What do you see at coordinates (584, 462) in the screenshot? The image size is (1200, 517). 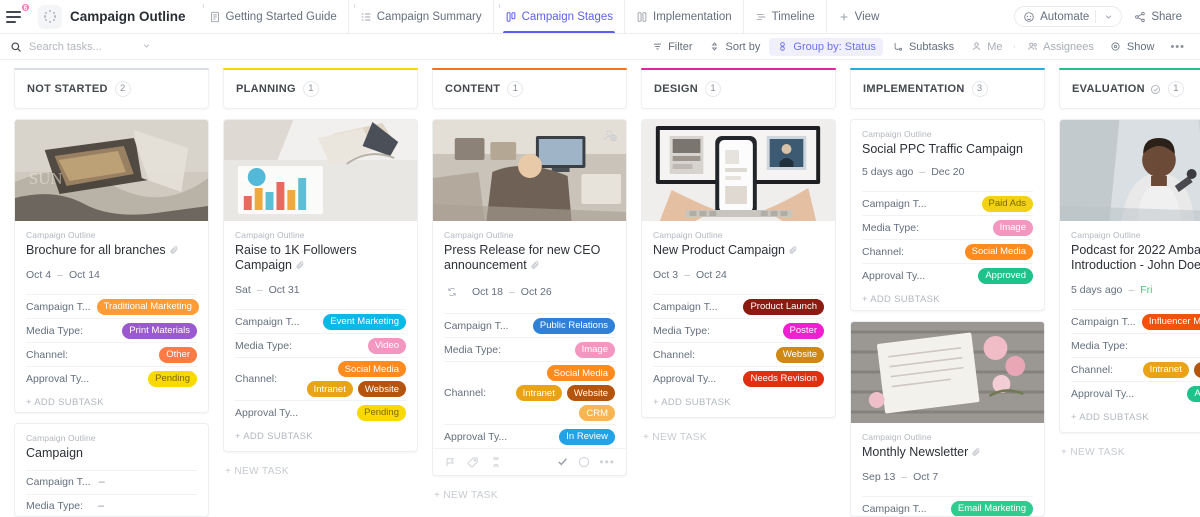 I see `assignee-avatar-placeholder-icon` at bounding box center [584, 462].